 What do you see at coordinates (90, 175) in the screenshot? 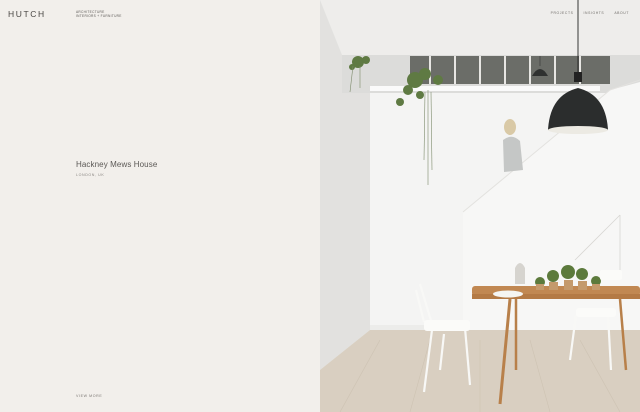
I see `project-location: LONDON, UK` at bounding box center [90, 175].